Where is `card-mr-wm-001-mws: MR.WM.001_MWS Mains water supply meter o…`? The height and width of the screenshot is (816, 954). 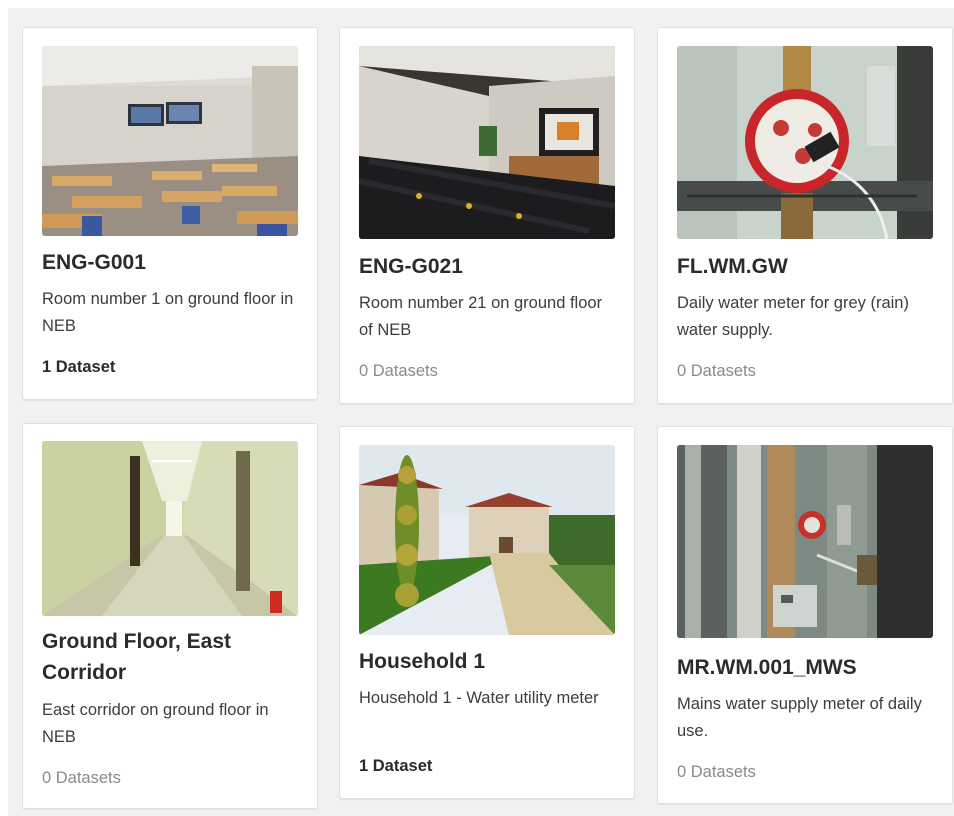
card-mr-wm-001-mws: MR.WM.001_MWS Mains water supply meter o… is located at coordinates (805, 615).